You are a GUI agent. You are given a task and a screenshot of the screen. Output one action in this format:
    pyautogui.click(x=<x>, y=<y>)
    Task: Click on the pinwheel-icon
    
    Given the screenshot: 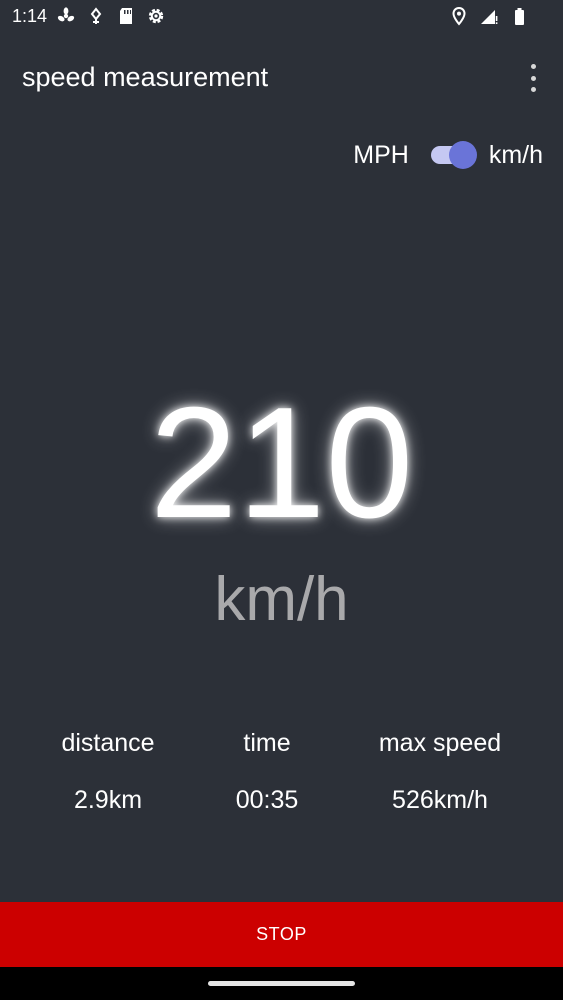 What is the action you would take?
    pyautogui.click(x=96, y=16)
    